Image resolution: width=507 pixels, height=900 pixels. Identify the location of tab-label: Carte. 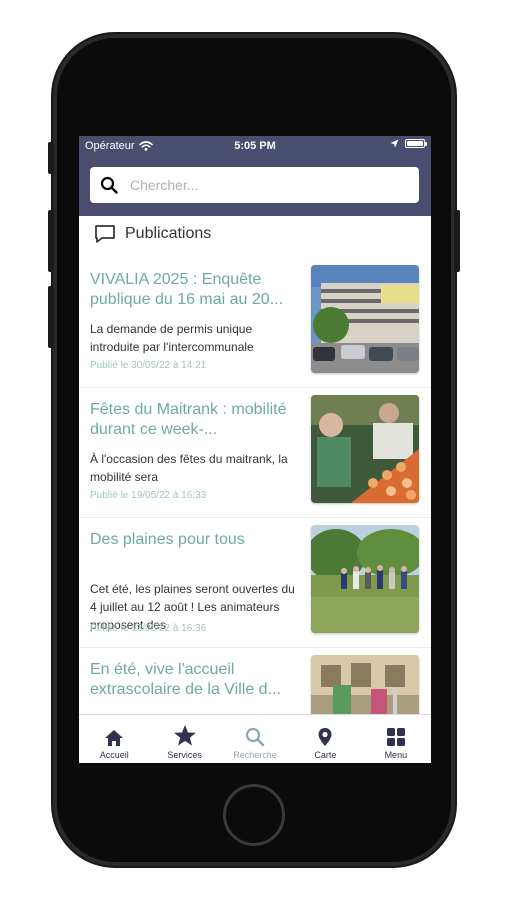
(325, 755).